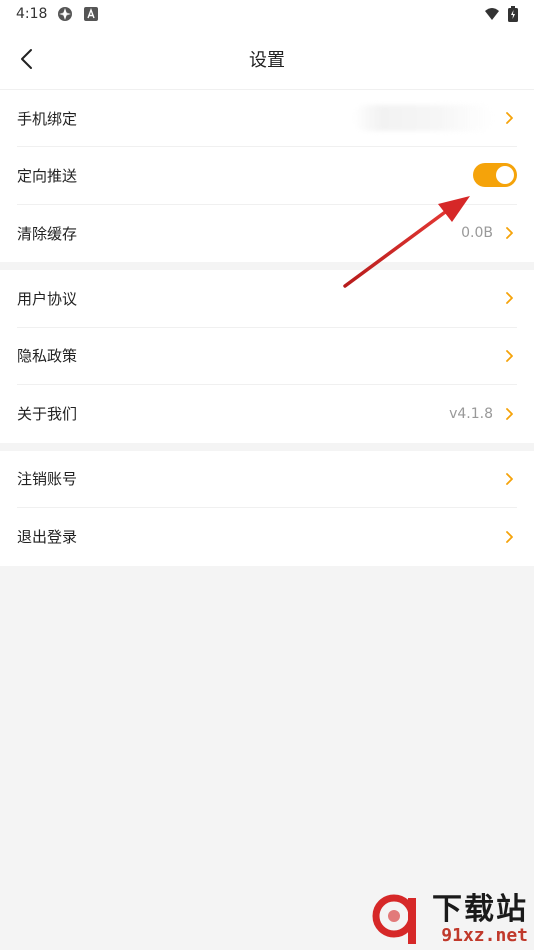 The image size is (534, 950). What do you see at coordinates (47, 118) in the screenshot?
I see `row-label: 手机绑定` at bounding box center [47, 118].